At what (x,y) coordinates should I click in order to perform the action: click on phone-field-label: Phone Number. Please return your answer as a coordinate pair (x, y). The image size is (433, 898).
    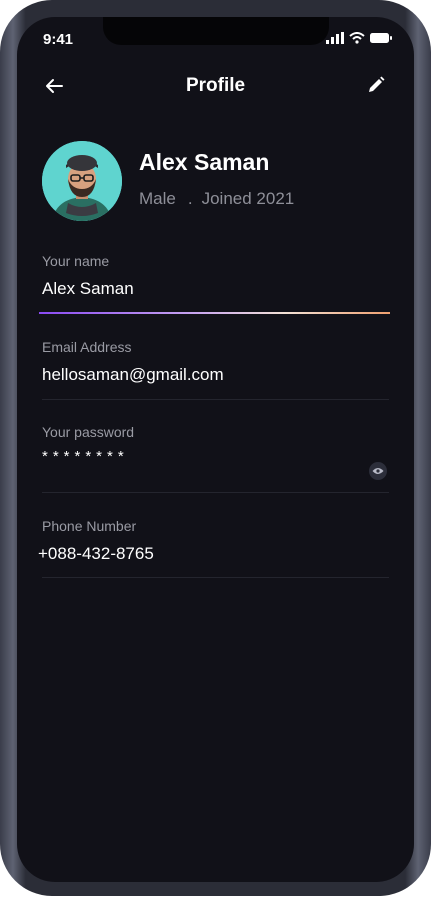
    Looking at the image, I should click on (89, 526).